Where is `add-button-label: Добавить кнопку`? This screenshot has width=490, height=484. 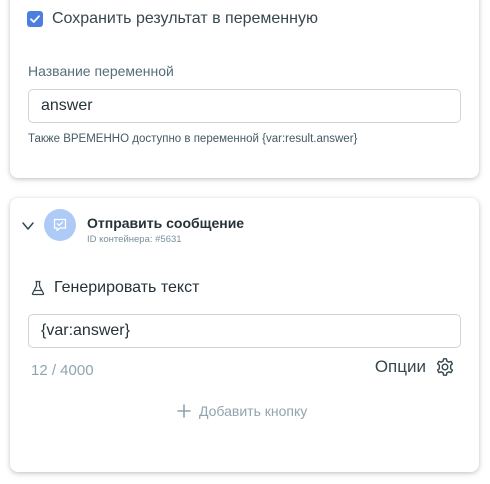
add-button-label: Добавить кнопку is located at coordinates (253, 411).